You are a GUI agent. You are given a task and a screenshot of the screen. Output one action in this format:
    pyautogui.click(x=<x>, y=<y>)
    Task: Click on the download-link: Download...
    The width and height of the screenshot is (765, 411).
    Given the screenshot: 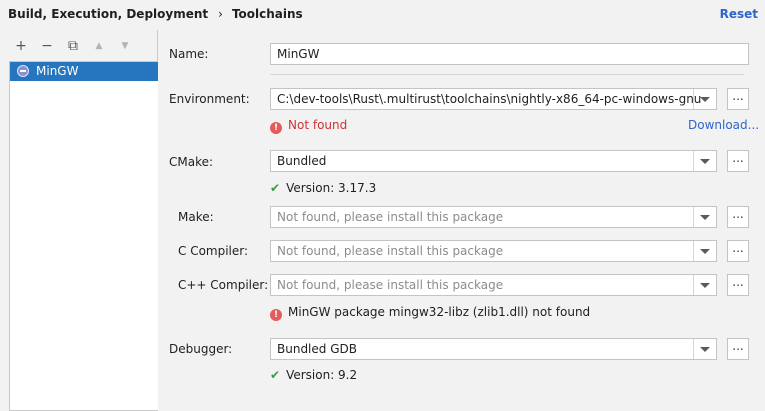 What is the action you would take?
    pyautogui.click(x=723, y=125)
    